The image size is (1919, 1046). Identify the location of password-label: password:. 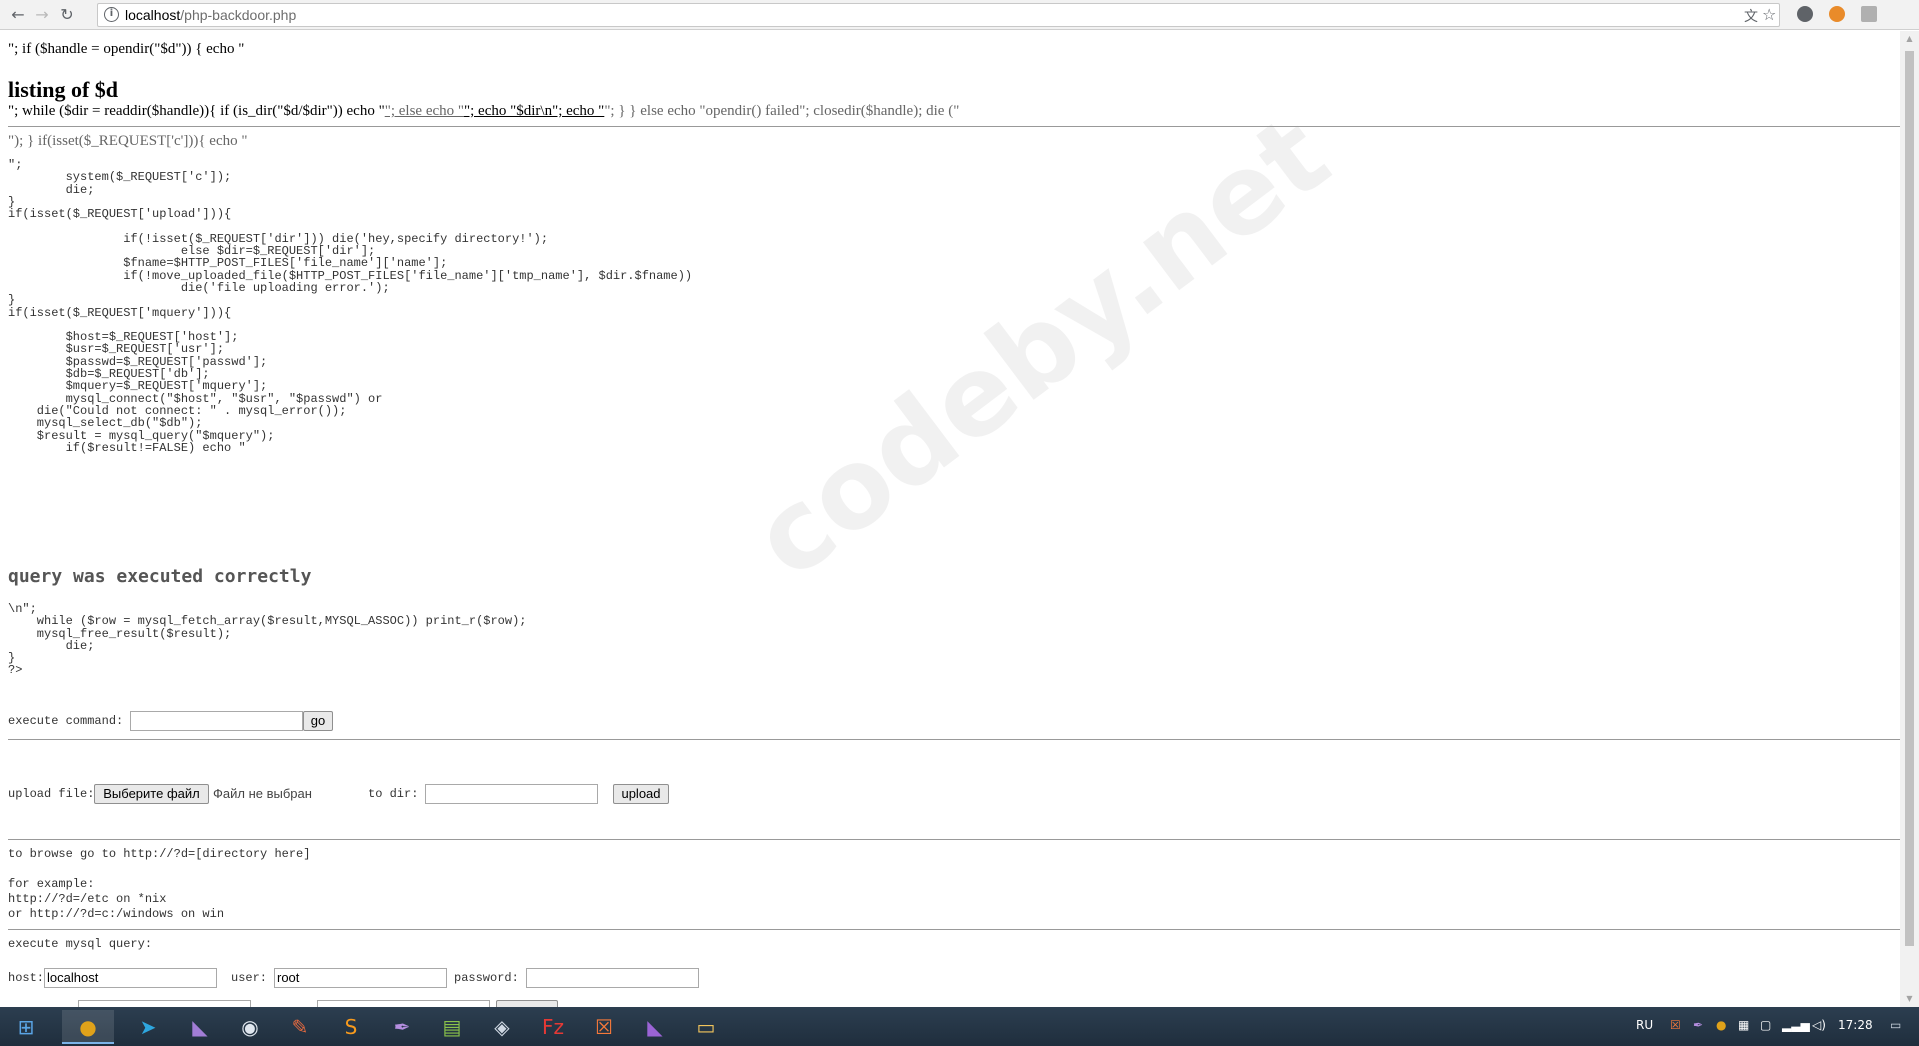
(490, 978).